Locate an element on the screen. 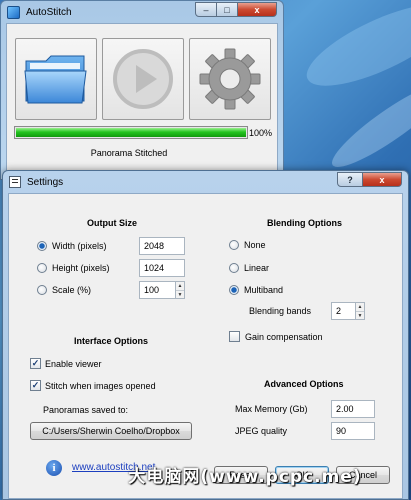  stitch-progress-bar is located at coordinates (131, 132).